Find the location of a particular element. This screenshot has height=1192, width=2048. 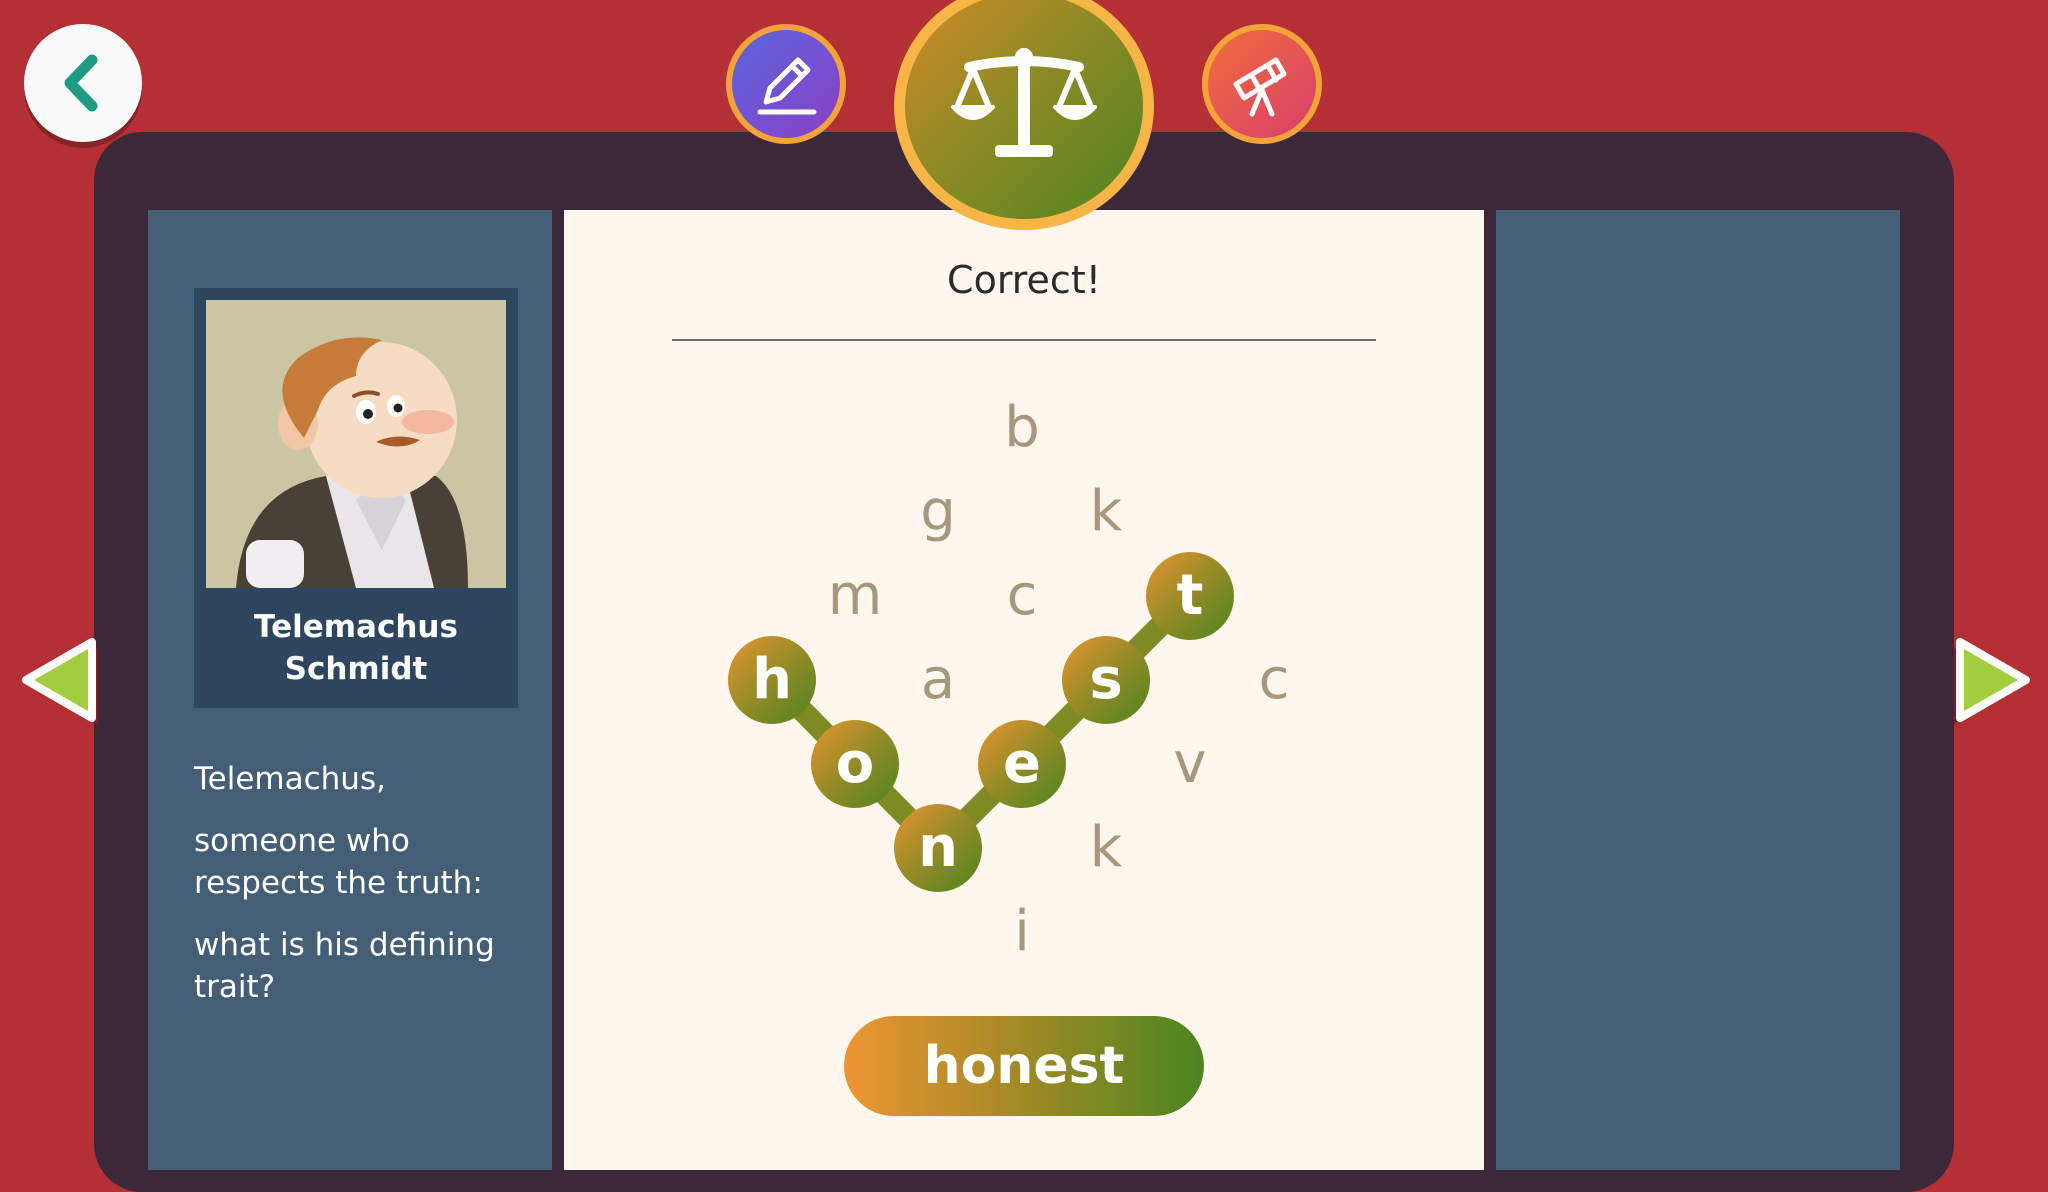

prompt-question: what is his defining trait? is located at coordinates (344, 966).